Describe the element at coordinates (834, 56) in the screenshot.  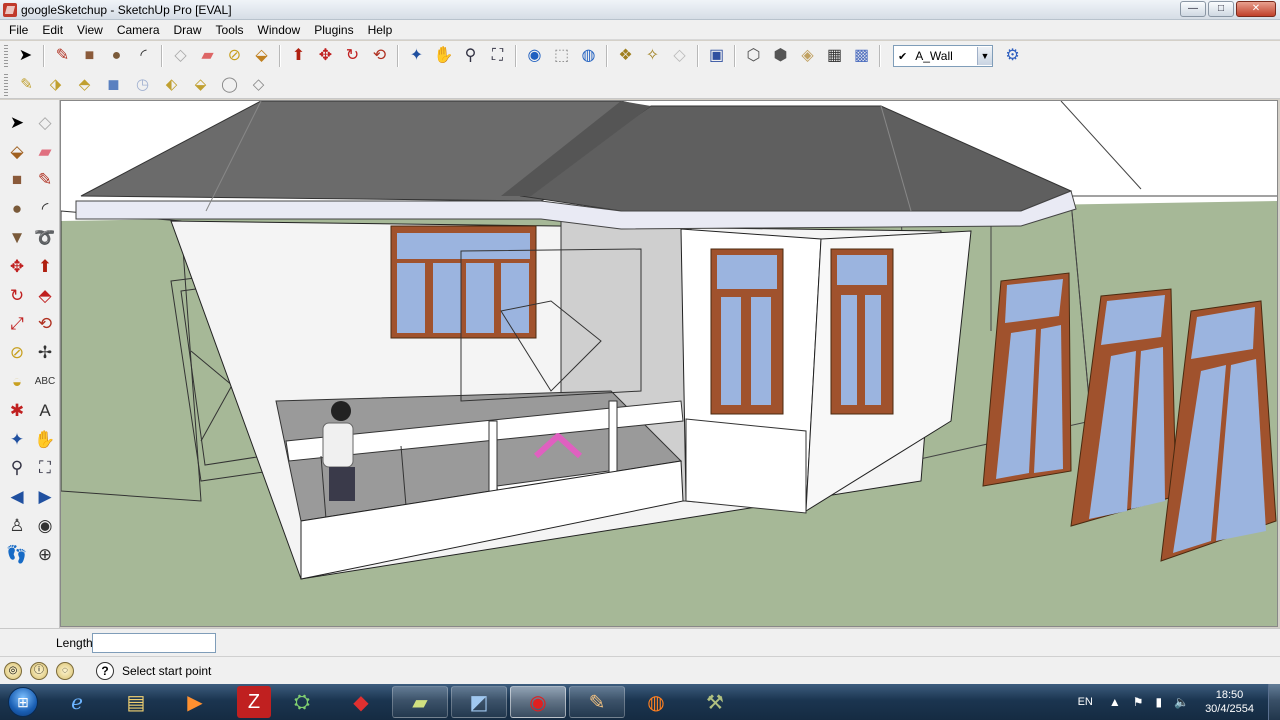
I see `shaded-textures-style-icon: ▦` at that location.